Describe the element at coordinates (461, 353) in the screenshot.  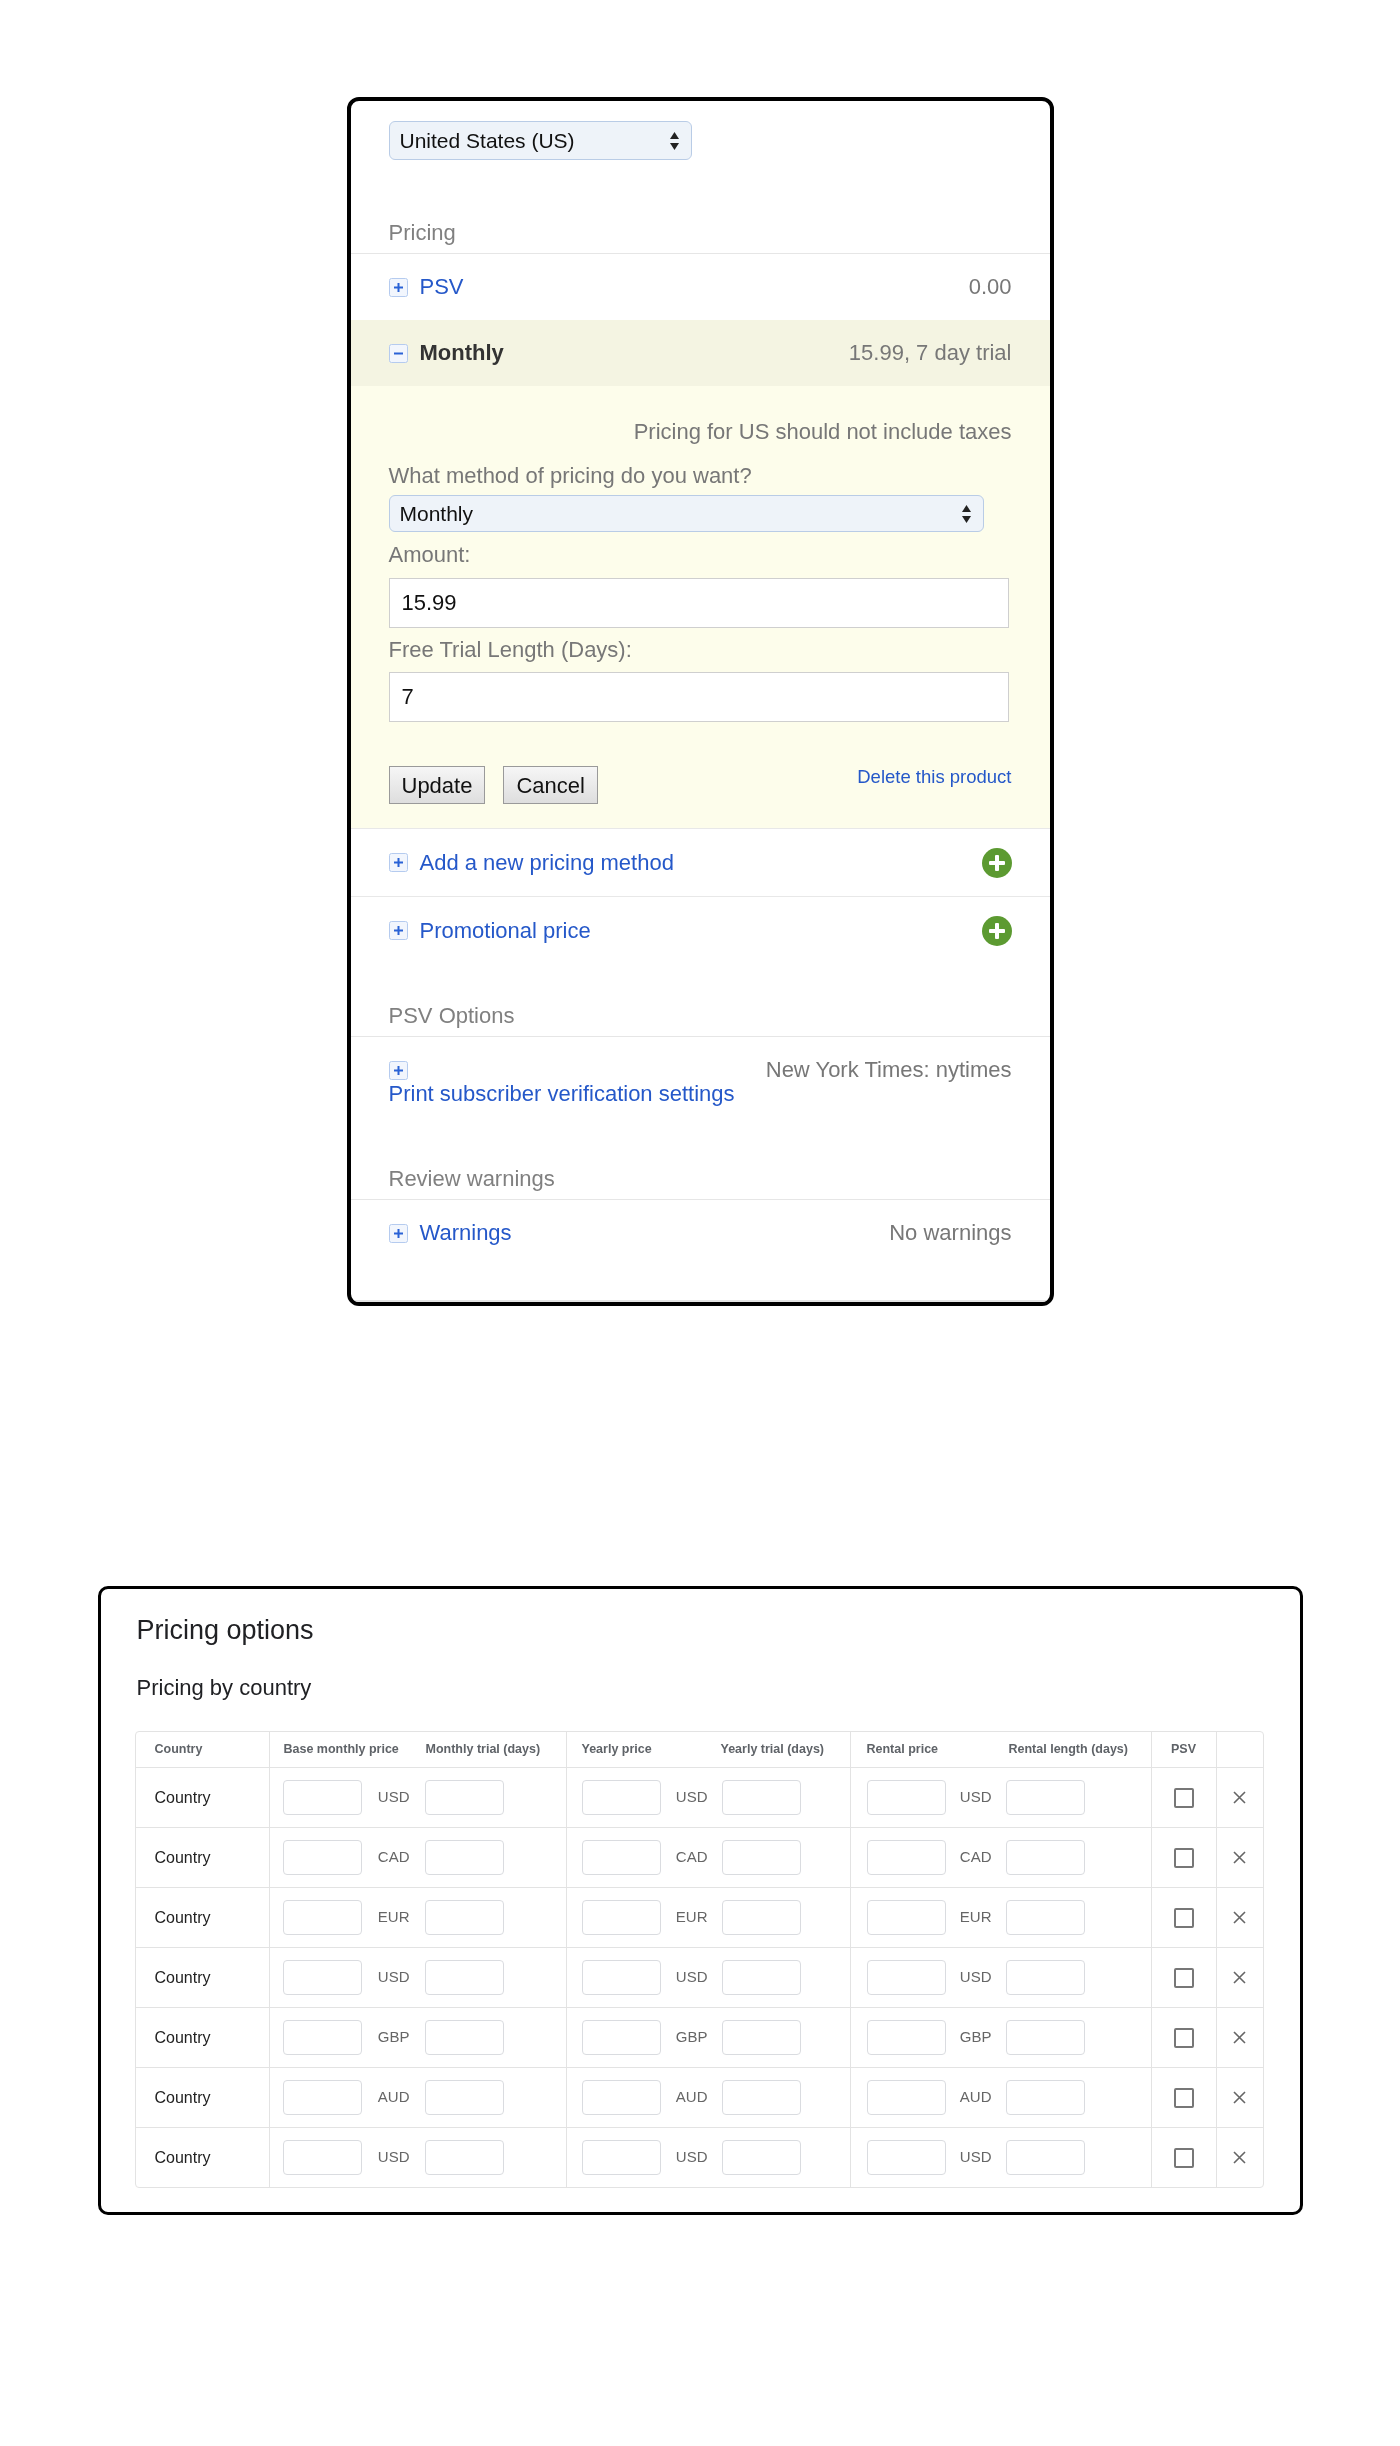
I see `item-title: Monthly` at that location.